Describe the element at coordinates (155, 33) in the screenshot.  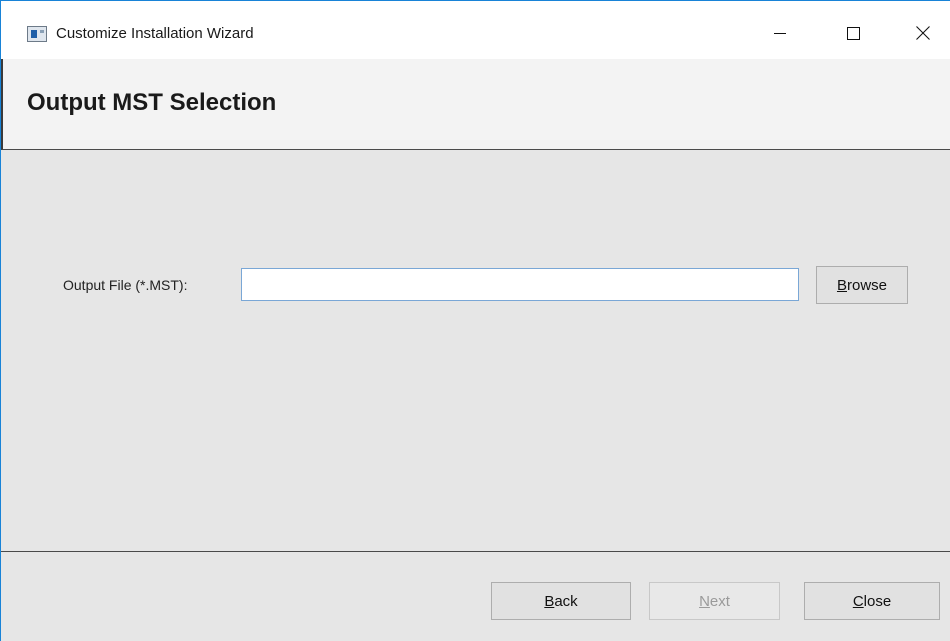
I see `window-title: Customize Installation Wizard` at that location.